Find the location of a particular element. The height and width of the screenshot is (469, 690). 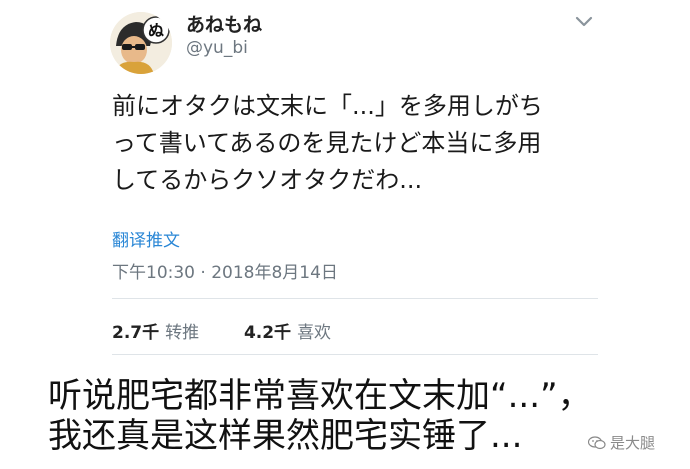

likes-stat: 4.2千 喜欢 is located at coordinates (287, 333).